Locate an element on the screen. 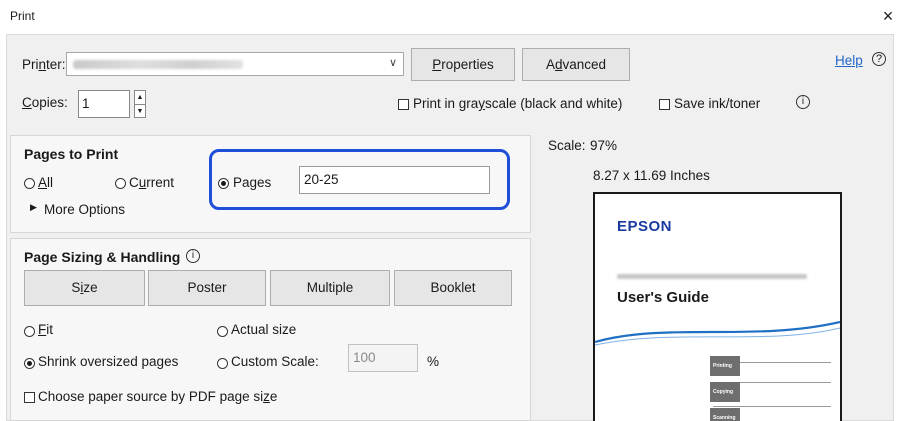  doc-title: User's Guide is located at coordinates (663, 297).